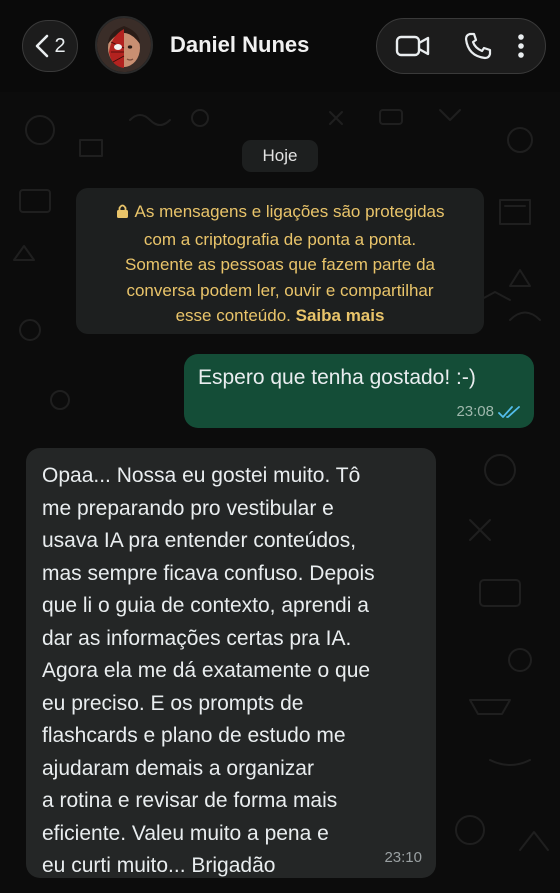 The width and height of the screenshot is (560, 893). What do you see at coordinates (403, 857) in the screenshot?
I see `message-time: 23:10` at bounding box center [403, 857].